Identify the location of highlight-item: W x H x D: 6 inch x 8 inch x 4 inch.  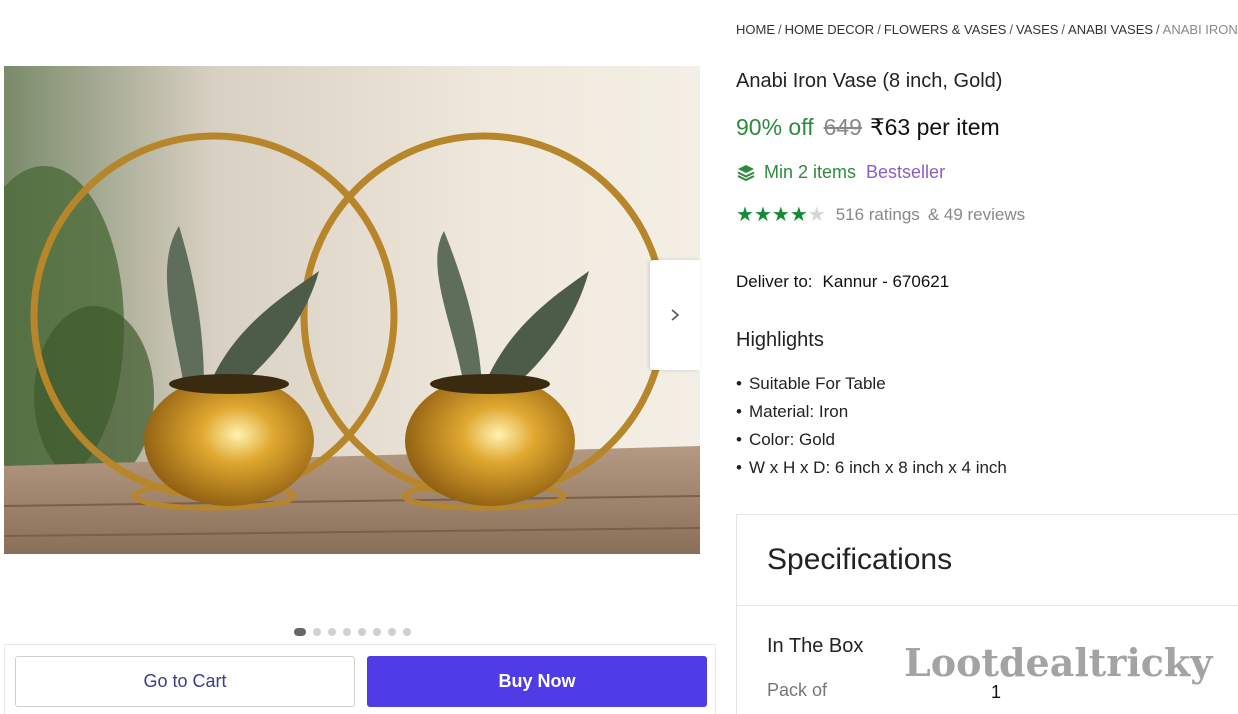
(871, 472).